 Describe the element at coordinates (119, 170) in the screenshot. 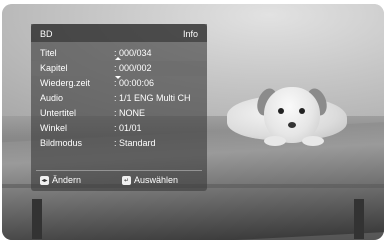

I see `footer-divider` at that location.